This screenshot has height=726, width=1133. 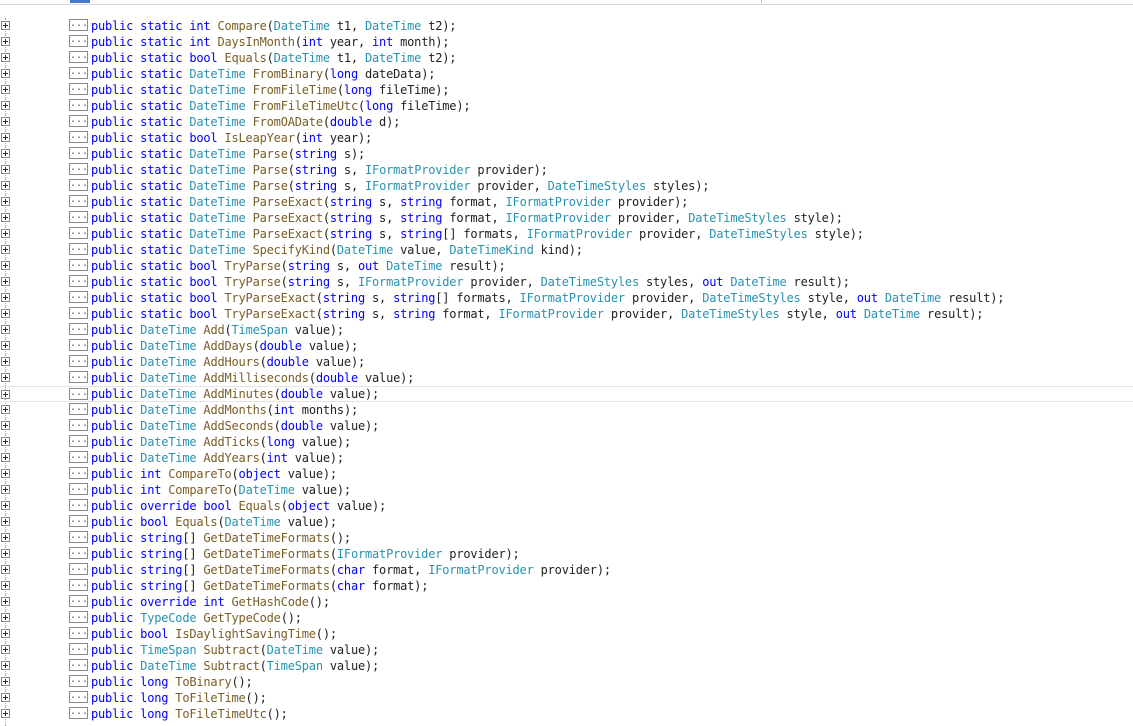 What do you see at coordinates (566, 330) in the screenshot?
I see `code-line: ... public DateTime Add(TimeSpan value);` at bounding box center [566, 330].